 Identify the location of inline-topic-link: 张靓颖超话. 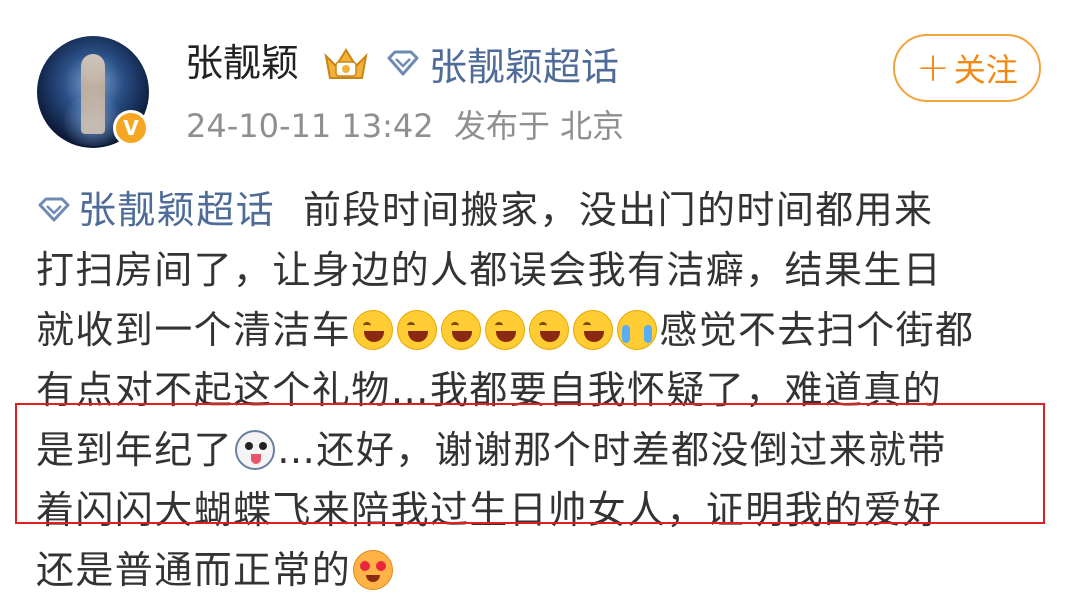
(155, 210).